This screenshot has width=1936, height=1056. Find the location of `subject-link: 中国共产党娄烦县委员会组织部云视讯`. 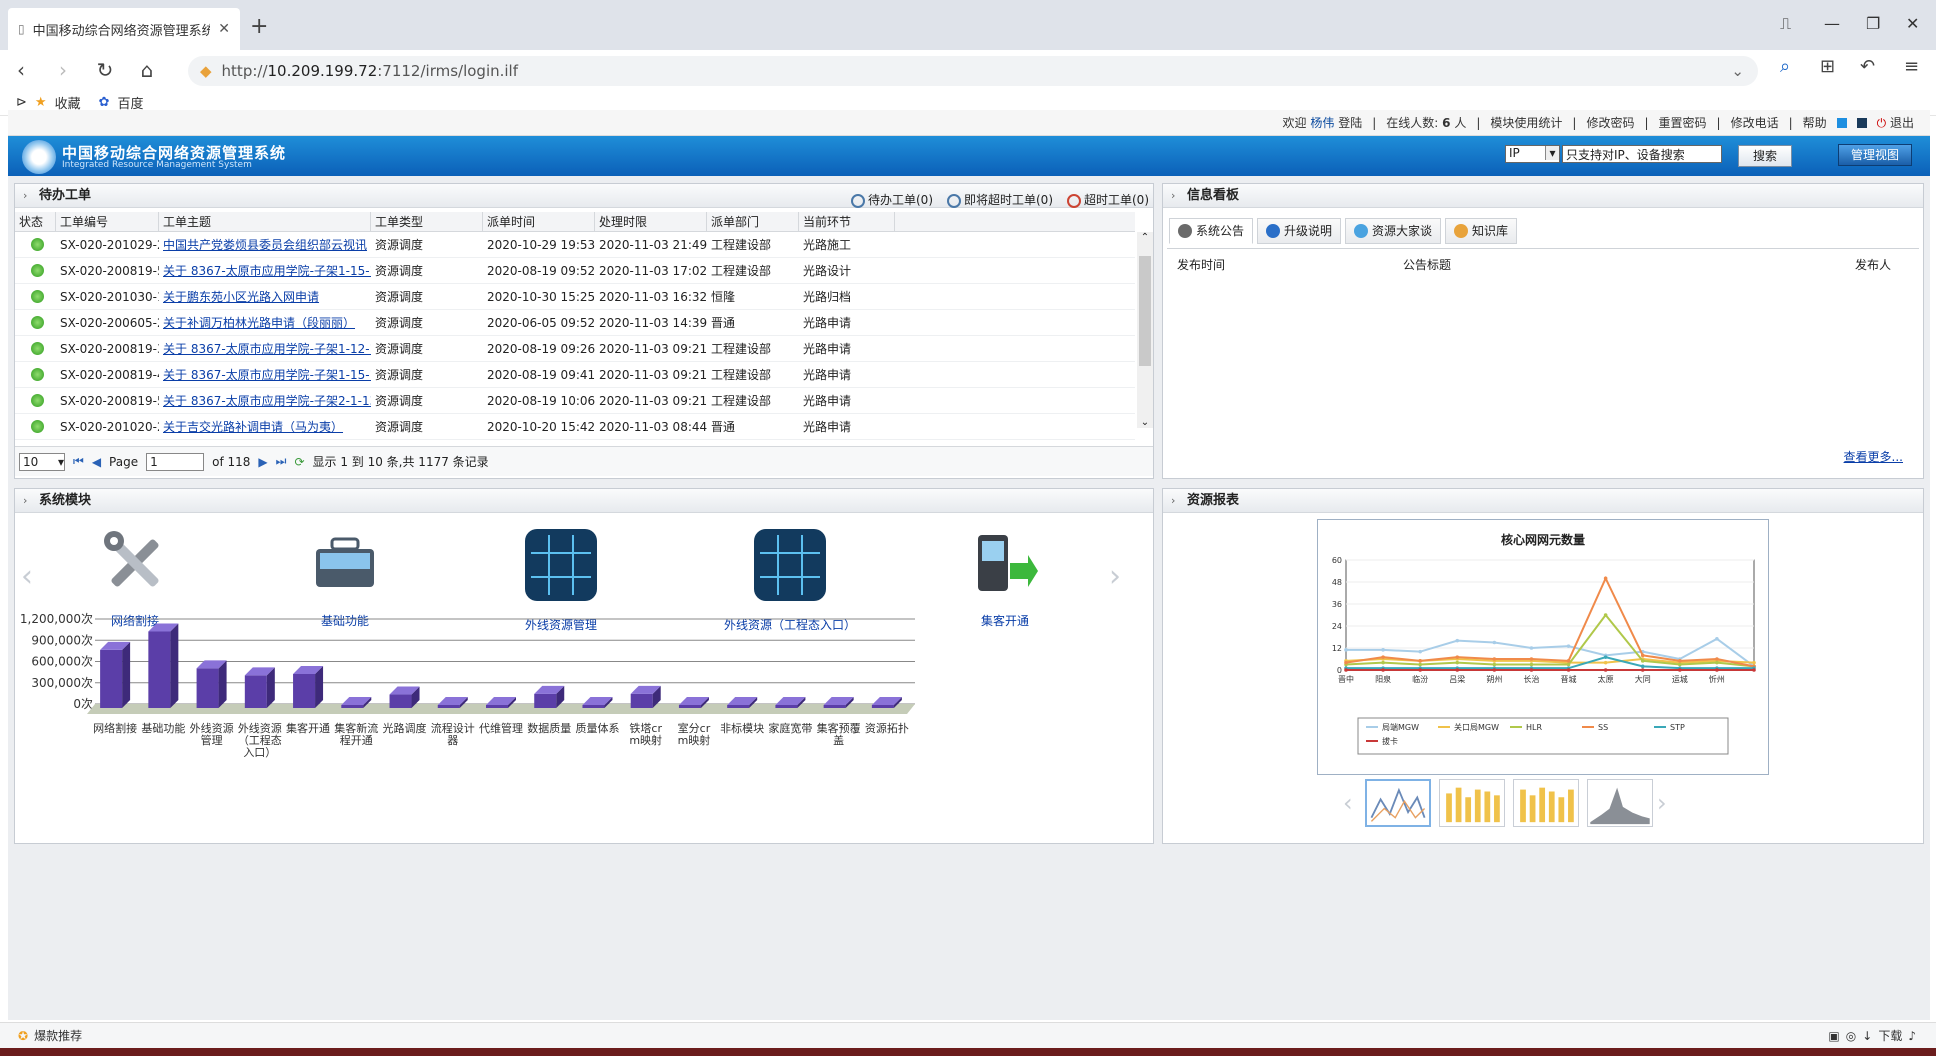

subject-link: 中国共产党娄烦县委员会组织部云视讯 is located at coordinates (265, 245).